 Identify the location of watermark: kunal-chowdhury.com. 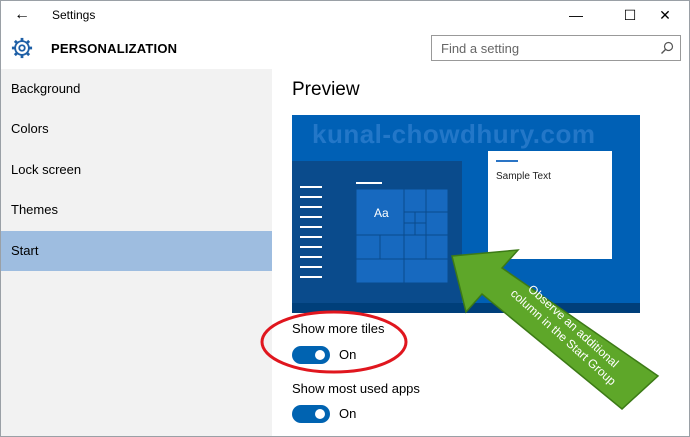
(454, 134).